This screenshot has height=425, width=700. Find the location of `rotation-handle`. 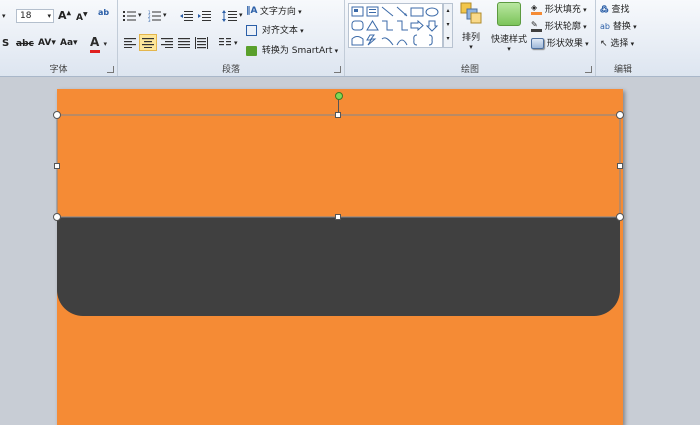

rotation-handle is located at coordinates (339, 96).